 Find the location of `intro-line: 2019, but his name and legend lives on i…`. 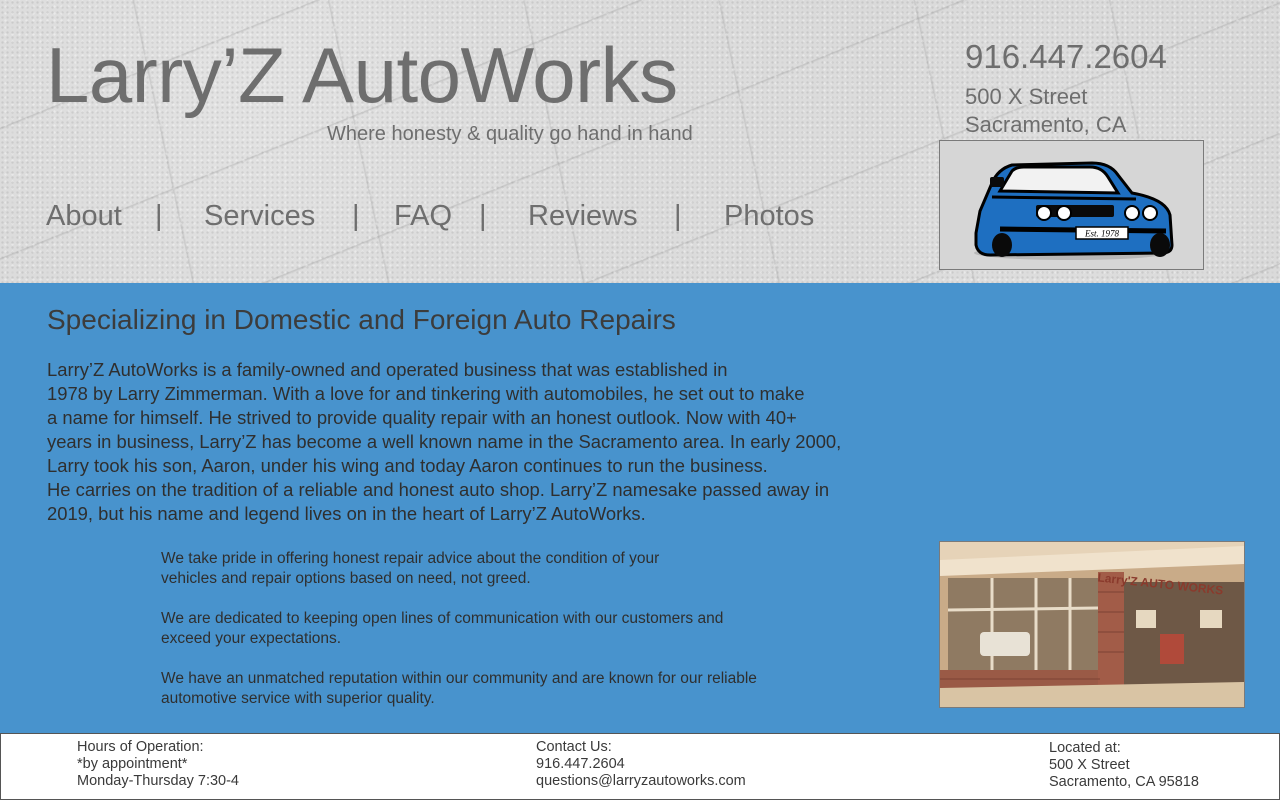

intro-line: 2019, but his name and legend lives on i… is located at coordinates (346, 513).